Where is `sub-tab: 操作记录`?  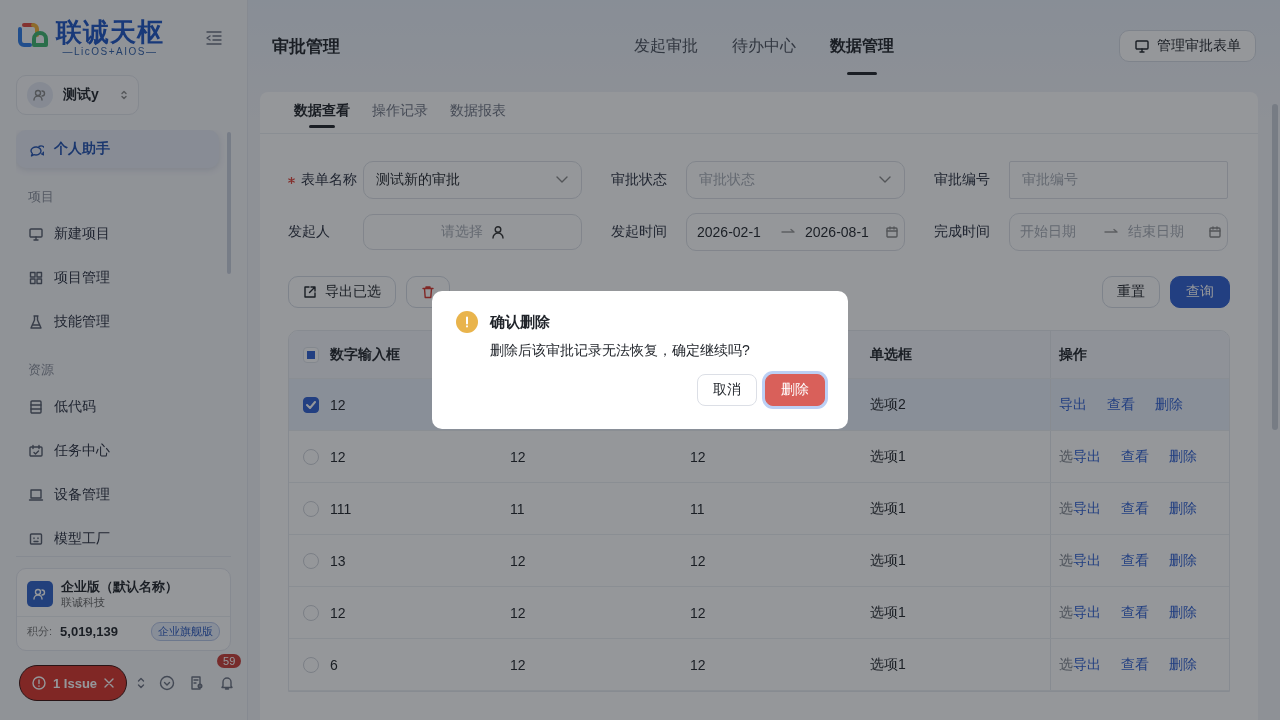 sub-tab: 操作记录 is located at coordinates (400, 111).